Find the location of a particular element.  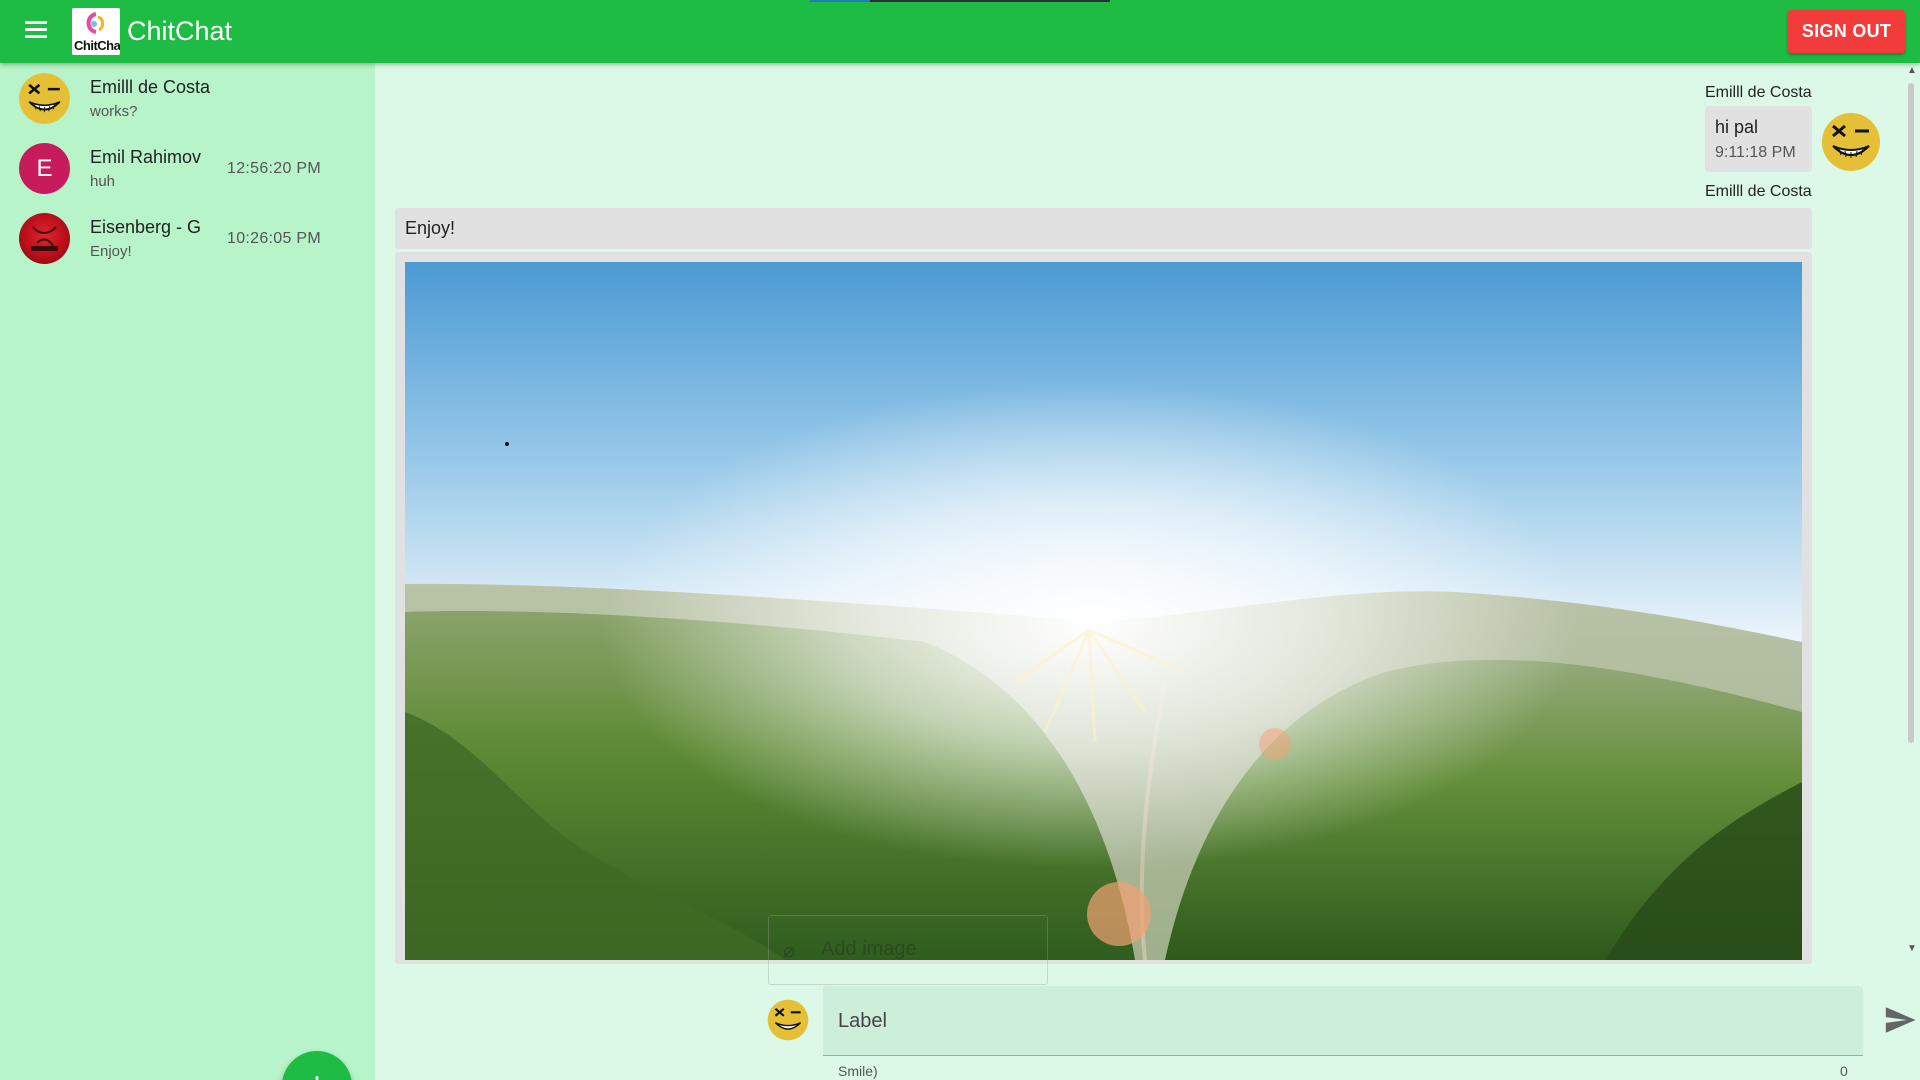

message-text: hi pal is located at coordinates (1737, 127).